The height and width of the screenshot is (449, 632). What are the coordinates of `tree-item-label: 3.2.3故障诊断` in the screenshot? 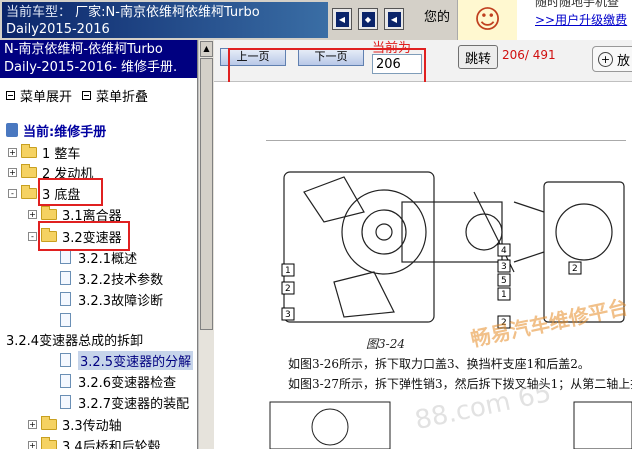 It's located at (121, 301).